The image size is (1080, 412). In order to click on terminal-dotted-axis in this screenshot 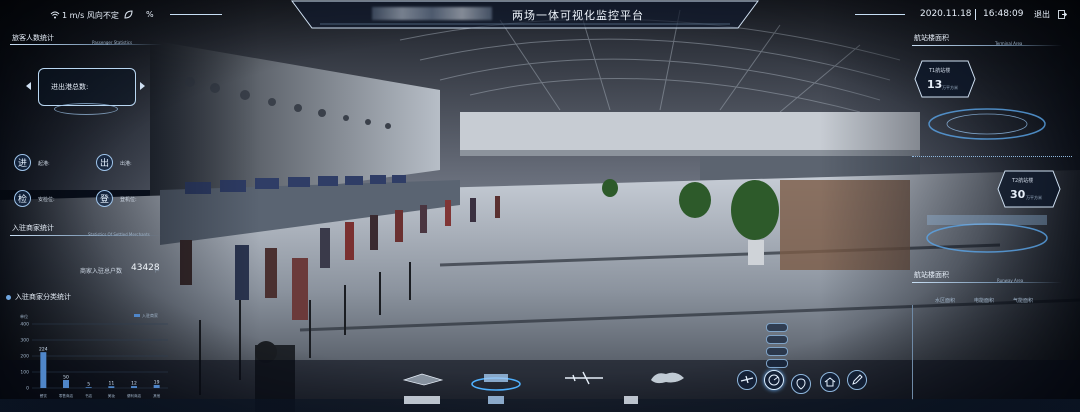, I will do `click(992, 157)`.